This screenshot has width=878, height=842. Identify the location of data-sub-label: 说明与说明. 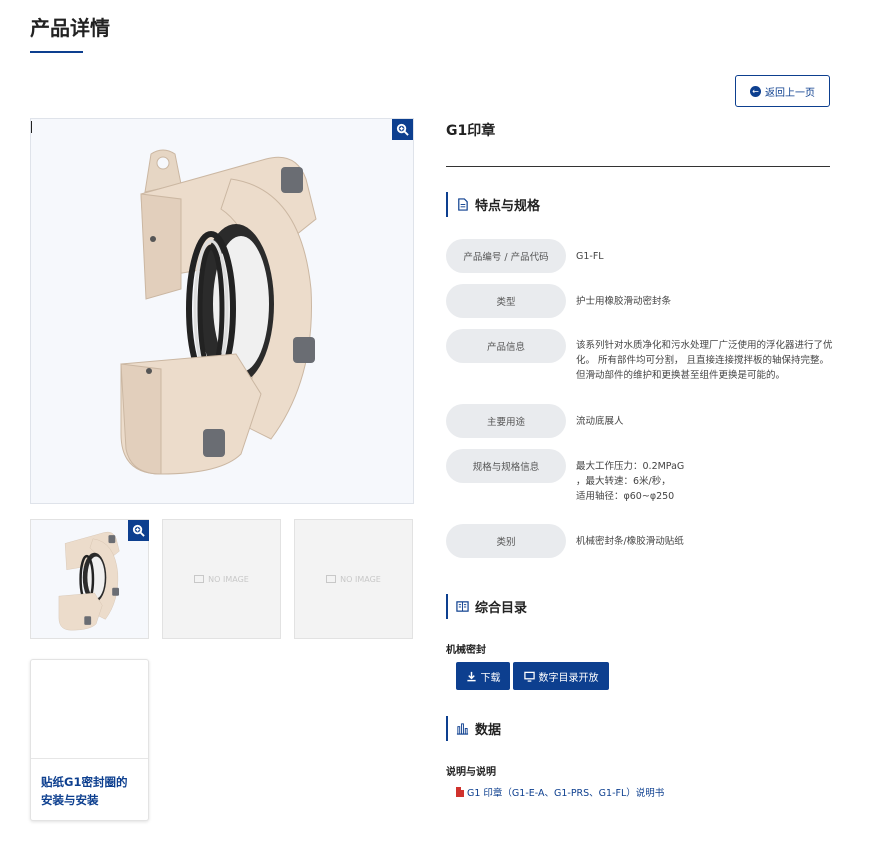
(471, 772).